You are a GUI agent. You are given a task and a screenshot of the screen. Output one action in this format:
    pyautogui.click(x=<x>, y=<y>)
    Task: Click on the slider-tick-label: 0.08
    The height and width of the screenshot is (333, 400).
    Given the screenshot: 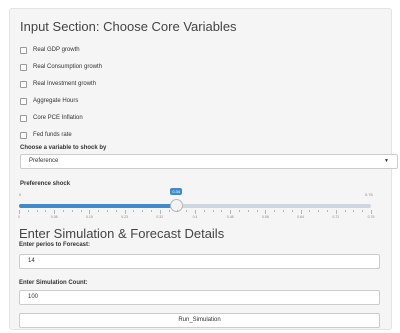 What is the action you would take?
    pyautogui.click(x=54, y=217)
    